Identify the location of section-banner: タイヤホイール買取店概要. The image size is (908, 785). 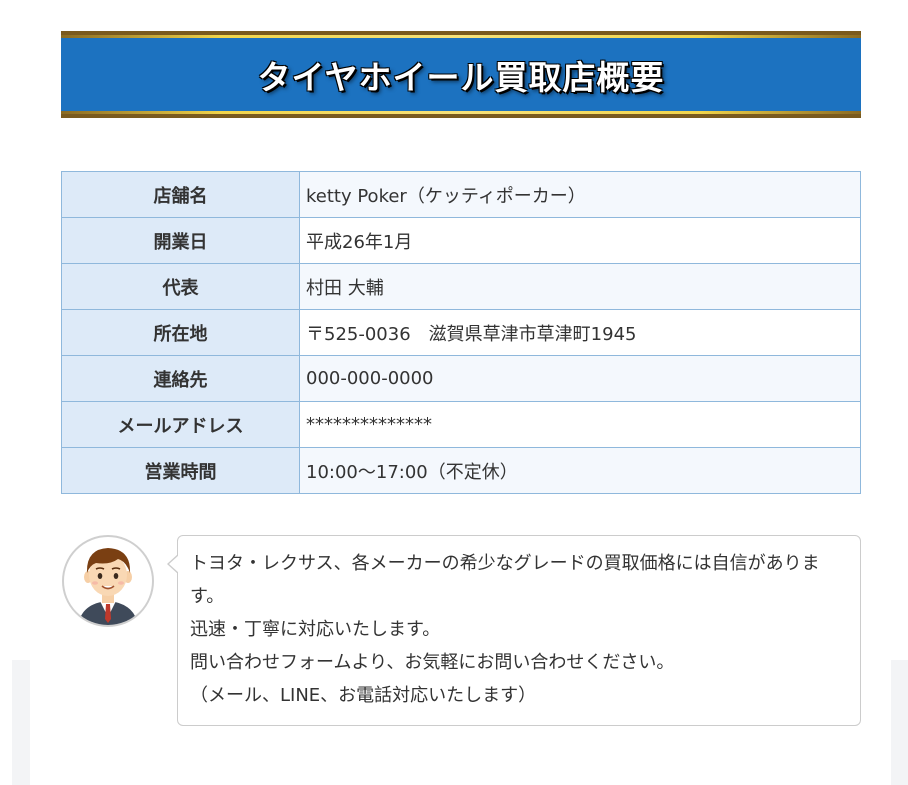
(461, 74).